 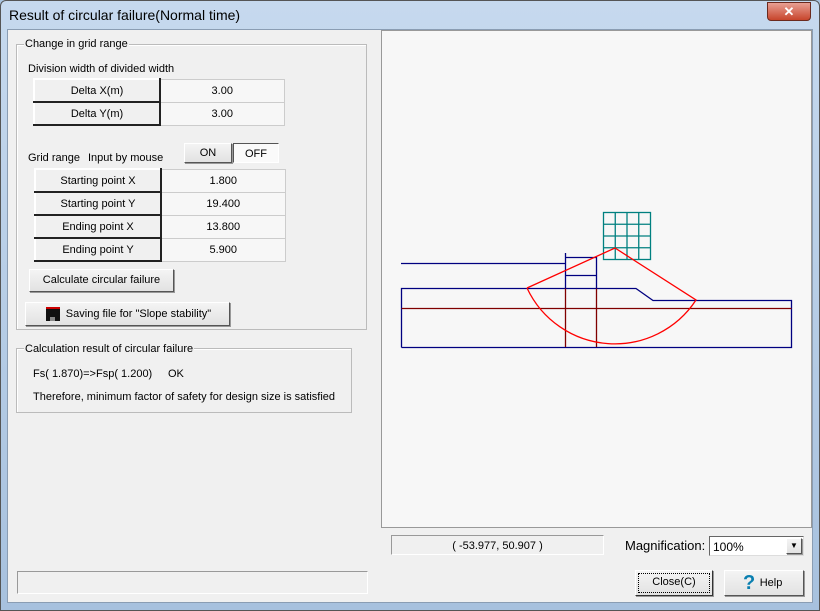 What do you see at coordinates (497, 545) in the screenshot?
I see `coordinate-readout: ( -53.977, 50.907 )` at bounding box center [497, 545].